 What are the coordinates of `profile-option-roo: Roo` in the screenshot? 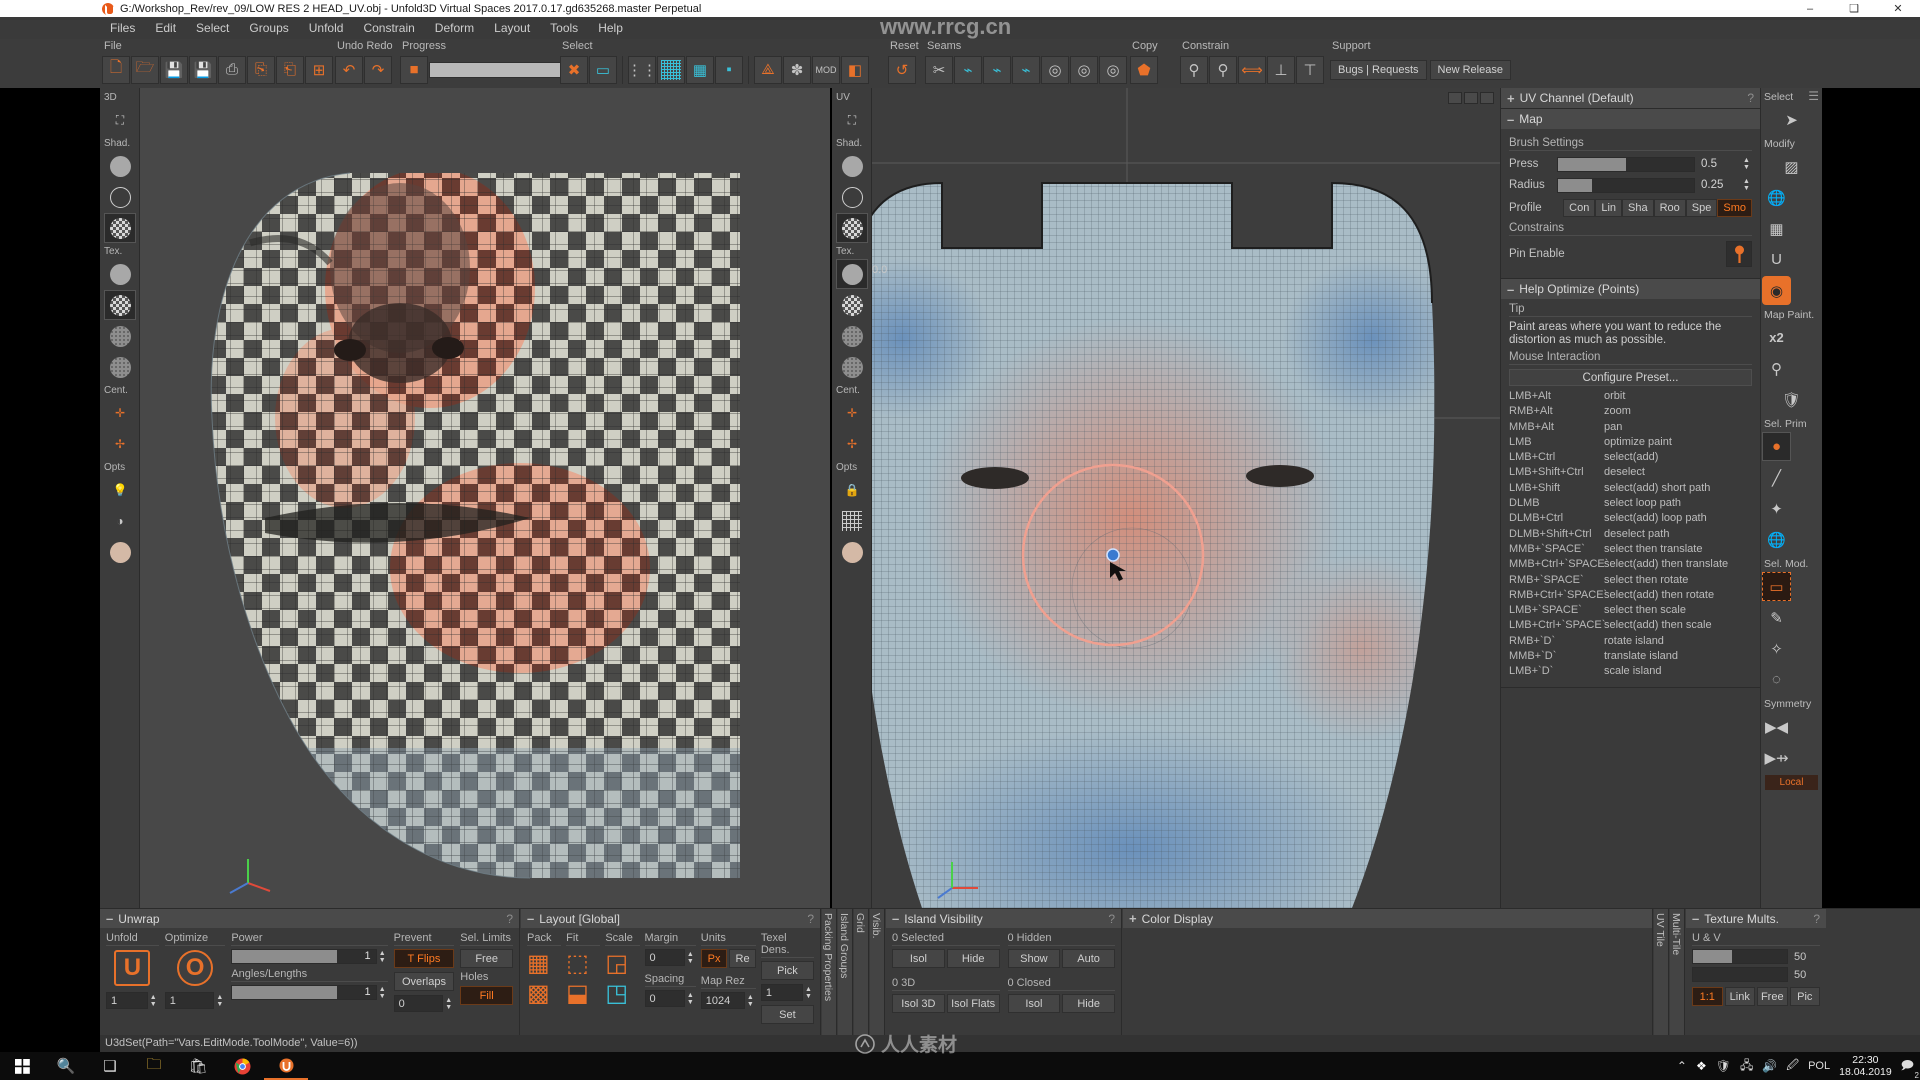 It's located at (1669, 207).